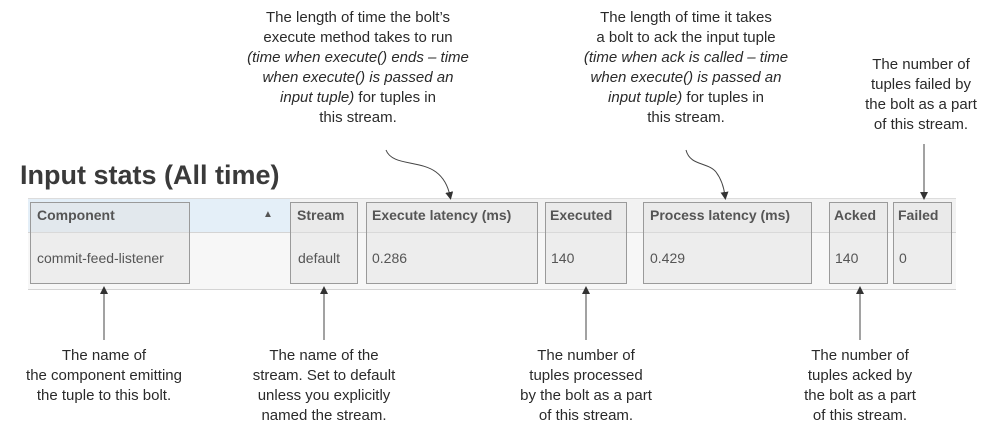  I want to click on process-latency-arrow, so click(707, 174).